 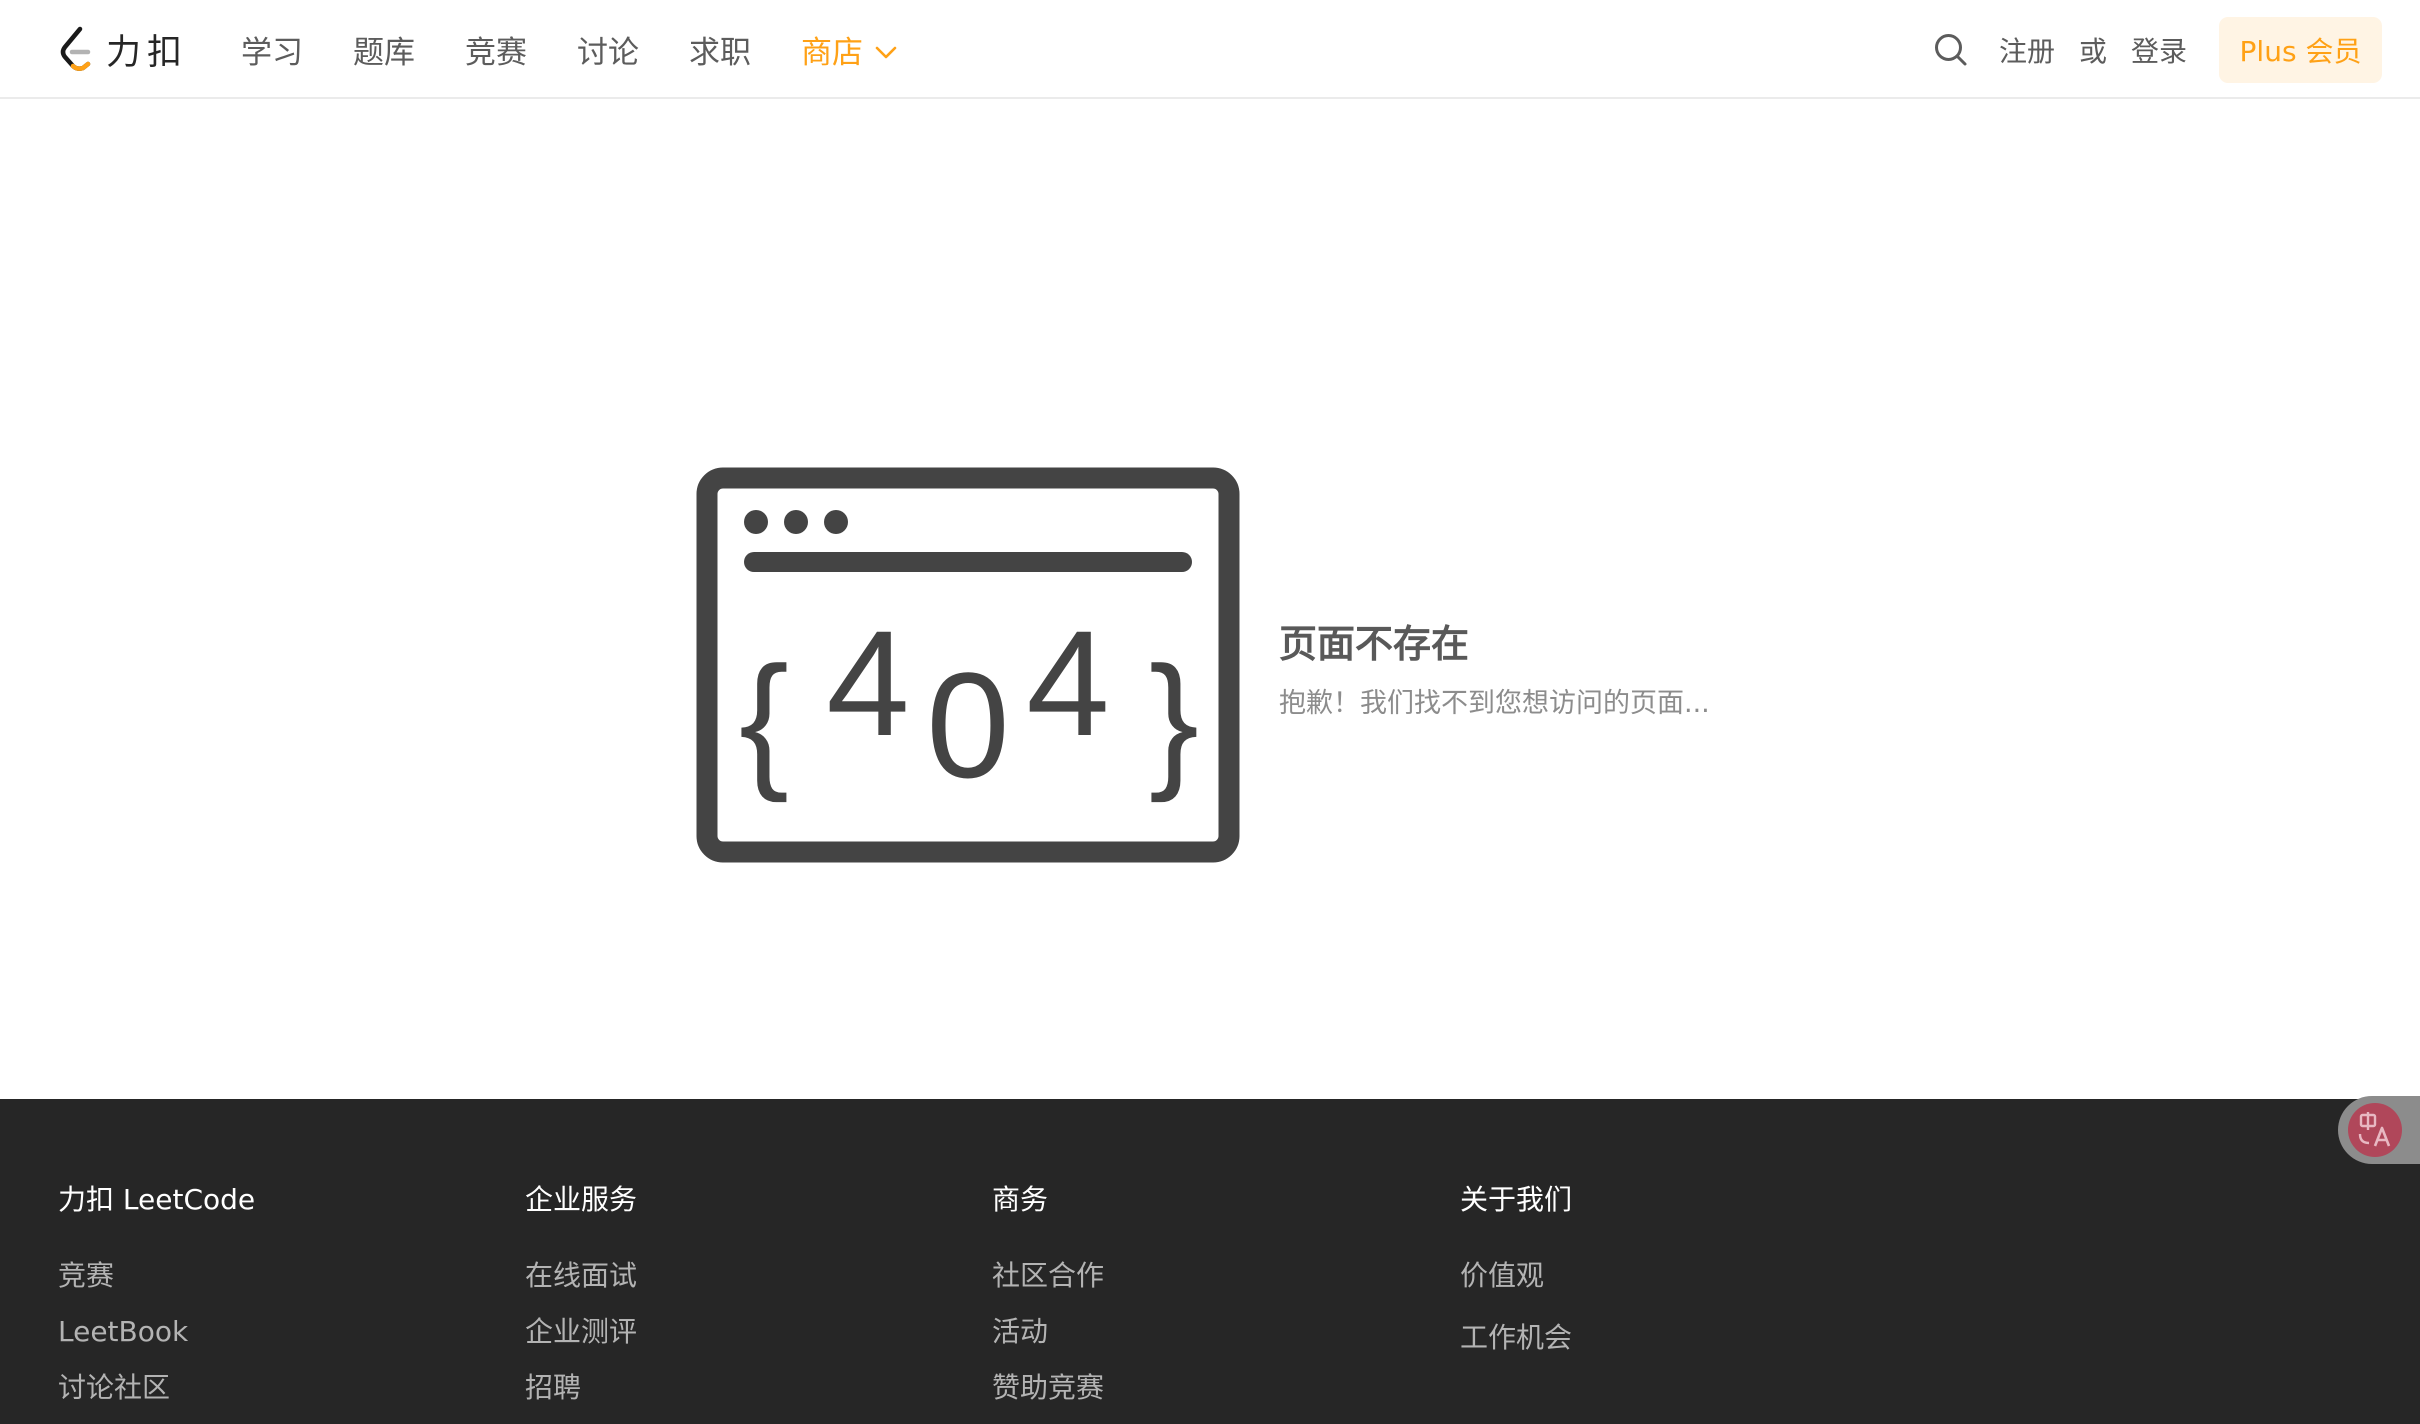 I want to click on plus-membership-button: Plus 会员, so click(x=2300, y=50).